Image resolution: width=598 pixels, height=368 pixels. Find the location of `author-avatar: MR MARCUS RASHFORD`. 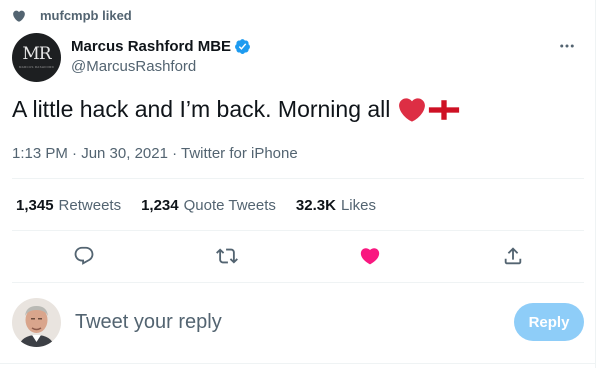

author-avatar: MR MARCUS RASHFORD is located at coordinates (36, 57).